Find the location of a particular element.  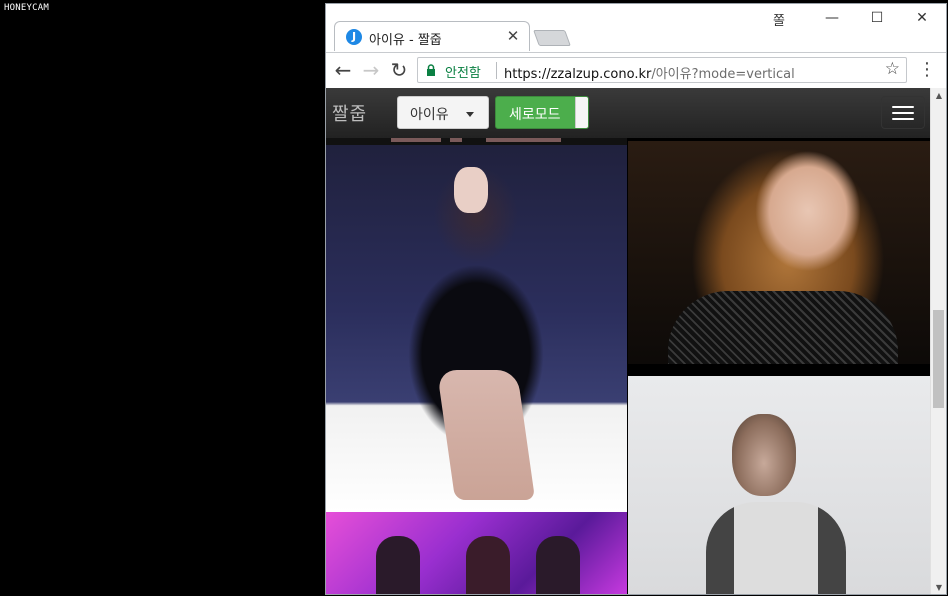

idol-dropdown: 아이유 is located at coordinates (443, 112).